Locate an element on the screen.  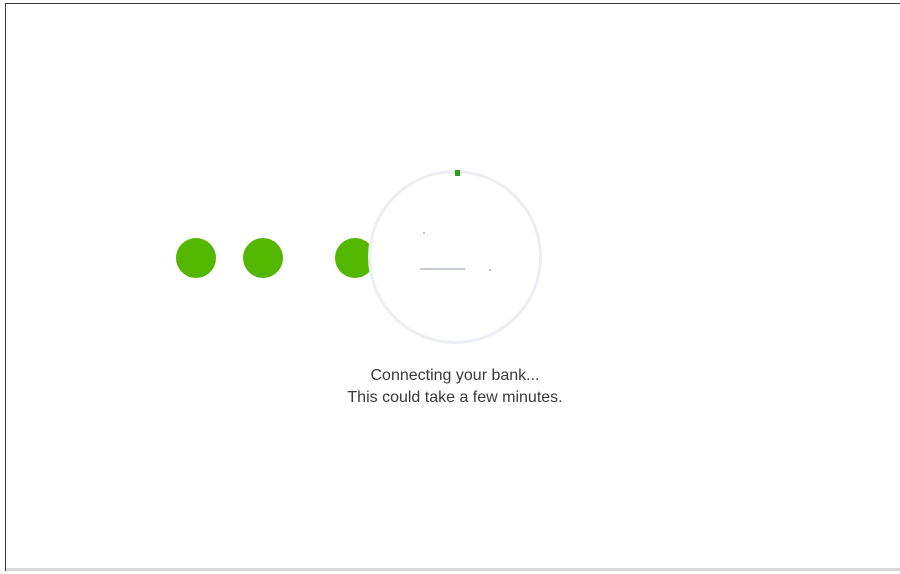
bank-icon-loading is located at coordinates (442, 269).